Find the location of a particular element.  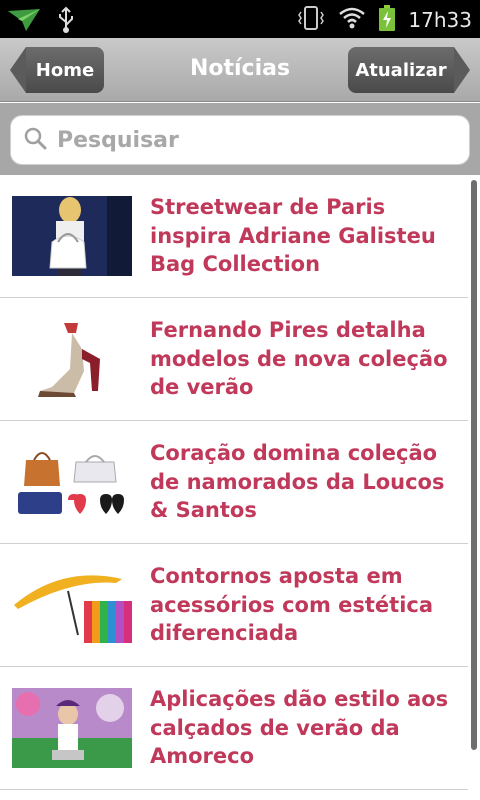

usb-icon is located at coordinates (66, 22).